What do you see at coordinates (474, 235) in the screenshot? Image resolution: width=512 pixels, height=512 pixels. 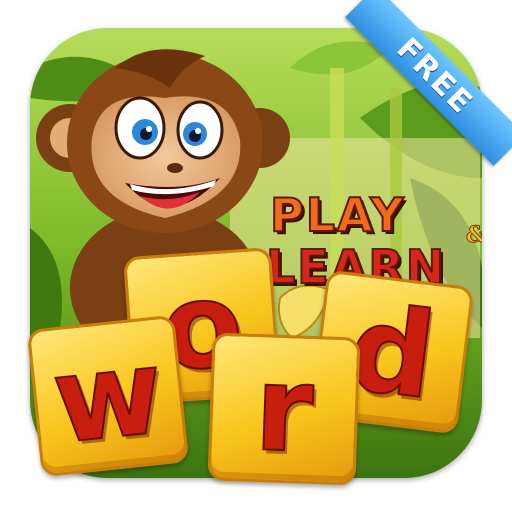 I see `title-ampersand: &` at bounding box center [474, 235].